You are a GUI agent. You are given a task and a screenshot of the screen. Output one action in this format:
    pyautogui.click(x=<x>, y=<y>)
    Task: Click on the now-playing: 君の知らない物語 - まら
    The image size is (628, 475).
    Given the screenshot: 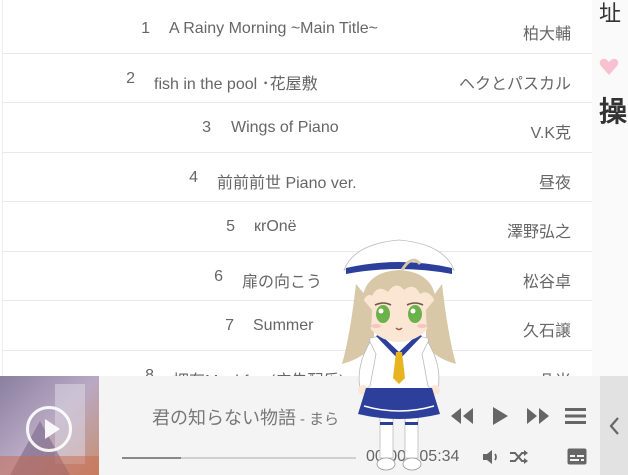 What is the action you would take?
    pyautogui.click(x=245, y=417)
    